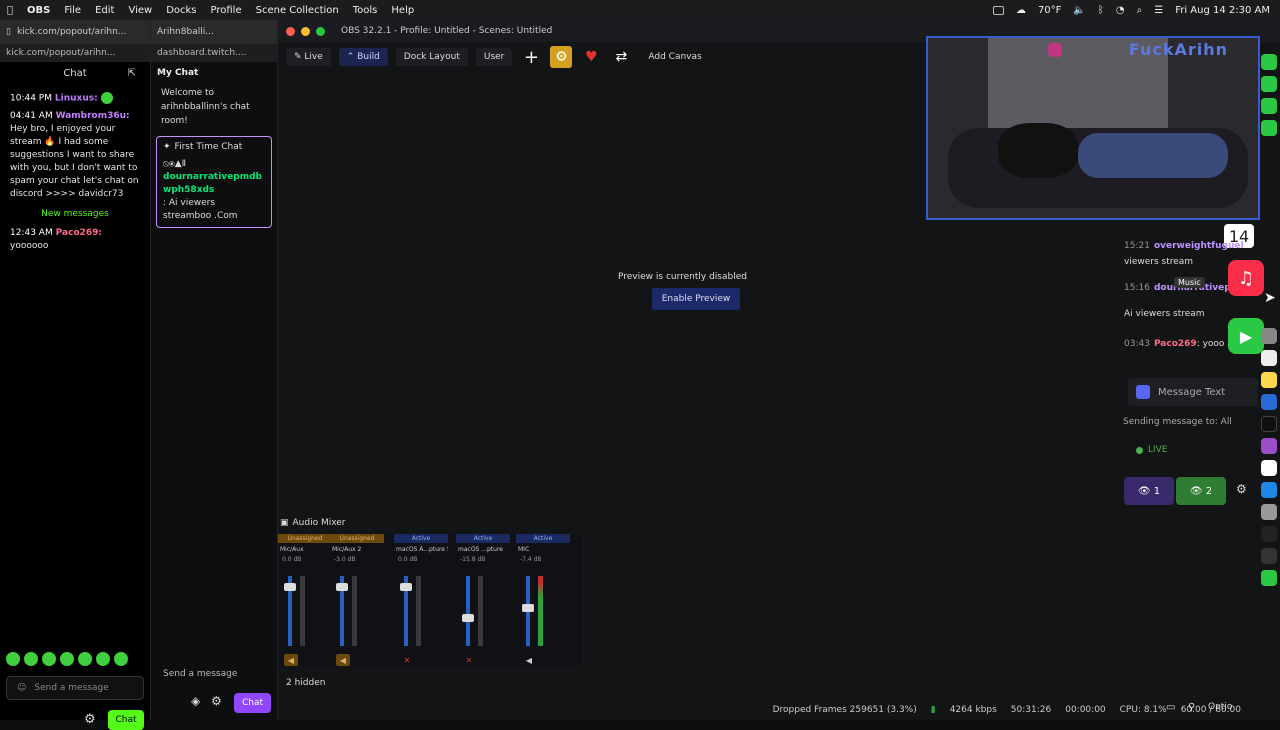 The height and width of the screenshot is (730, 1280). I want to click on hidden-count: 2 hidden, so click(305, 683).